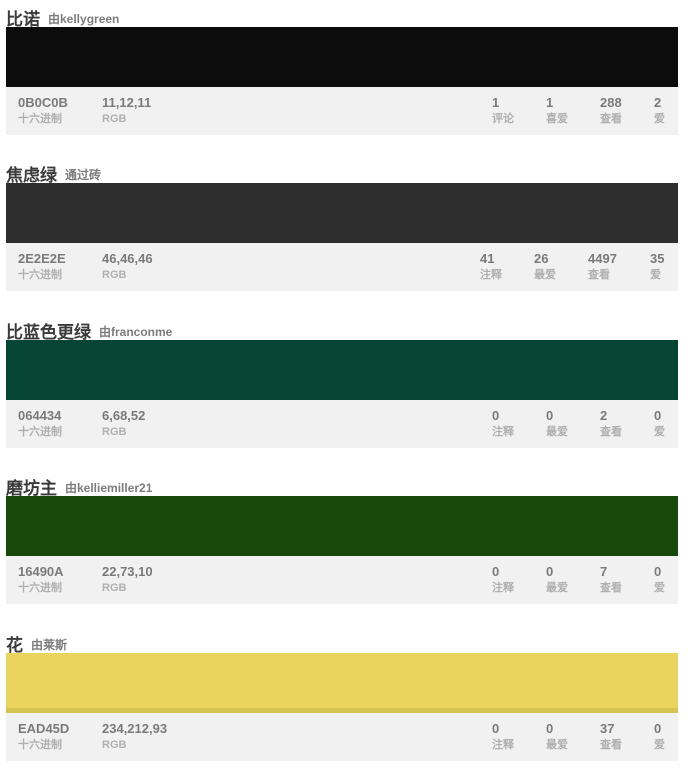 This screenshot has height=769, width=690. Describe the element at coordinates (342, 16) in the screenshot. I see `entry-header: 比诺 由kellygreen` at that location.